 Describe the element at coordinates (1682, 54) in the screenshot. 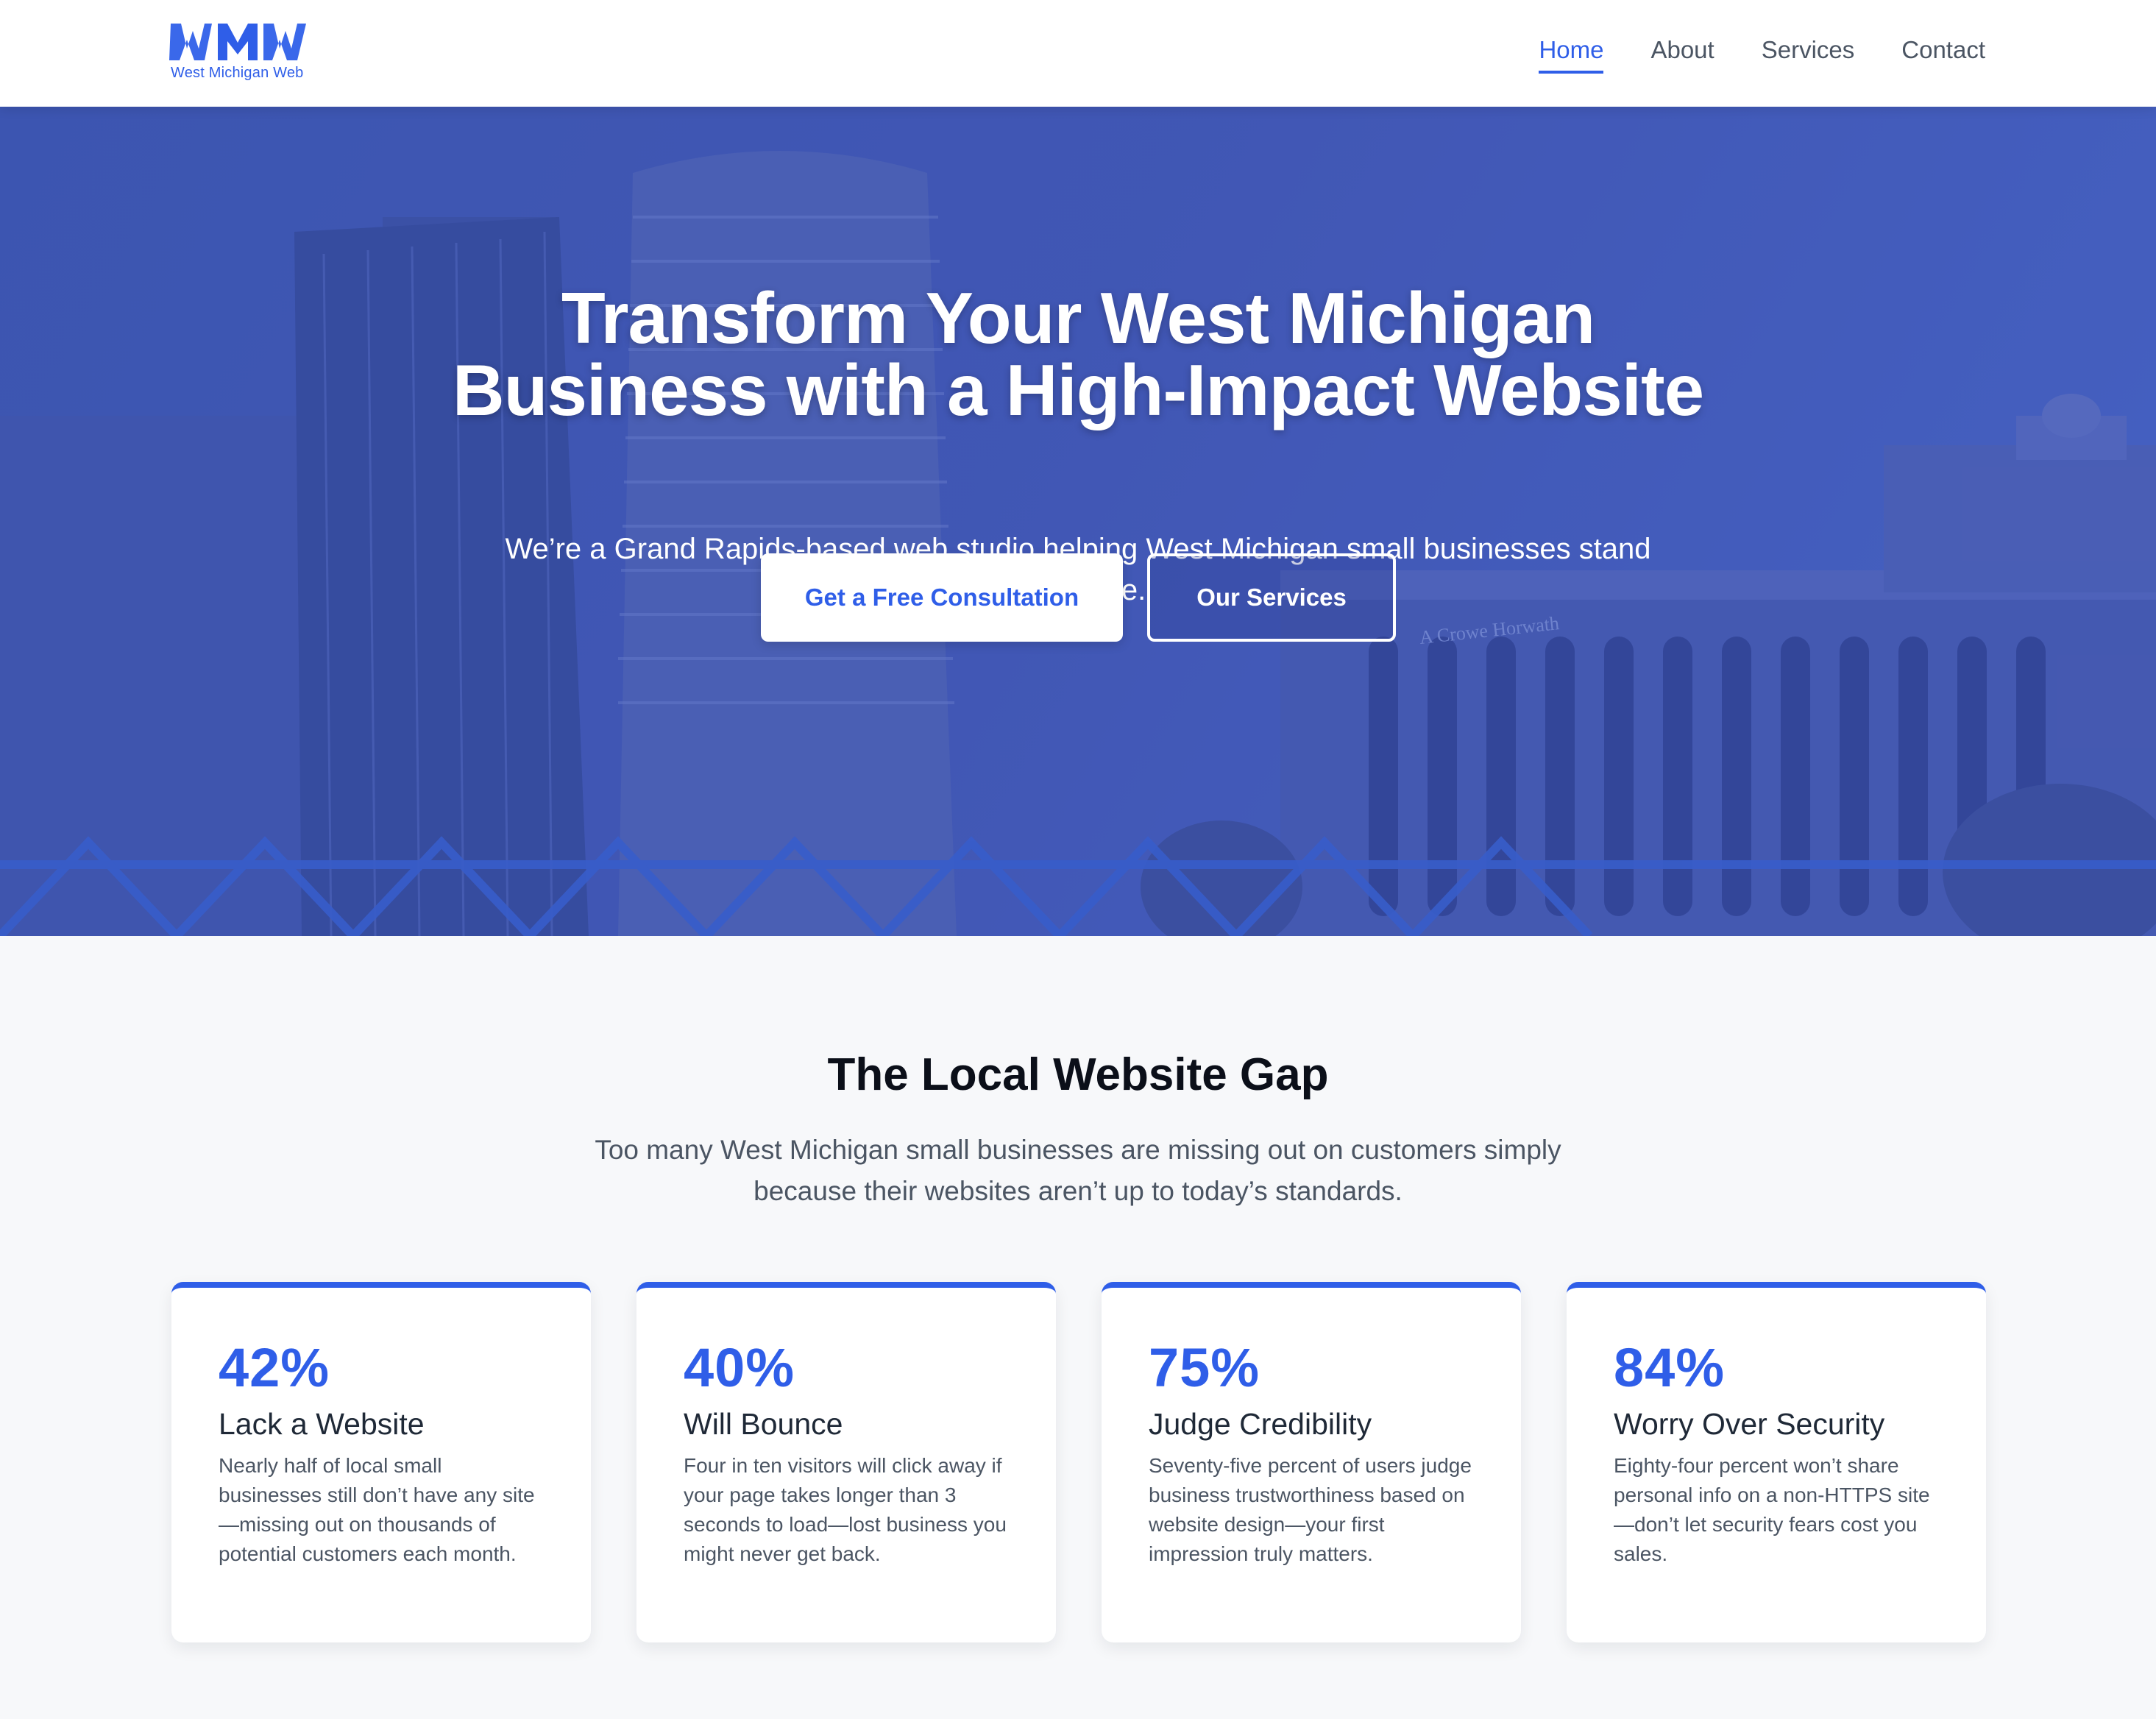

I see `nav-about: About` at that location.